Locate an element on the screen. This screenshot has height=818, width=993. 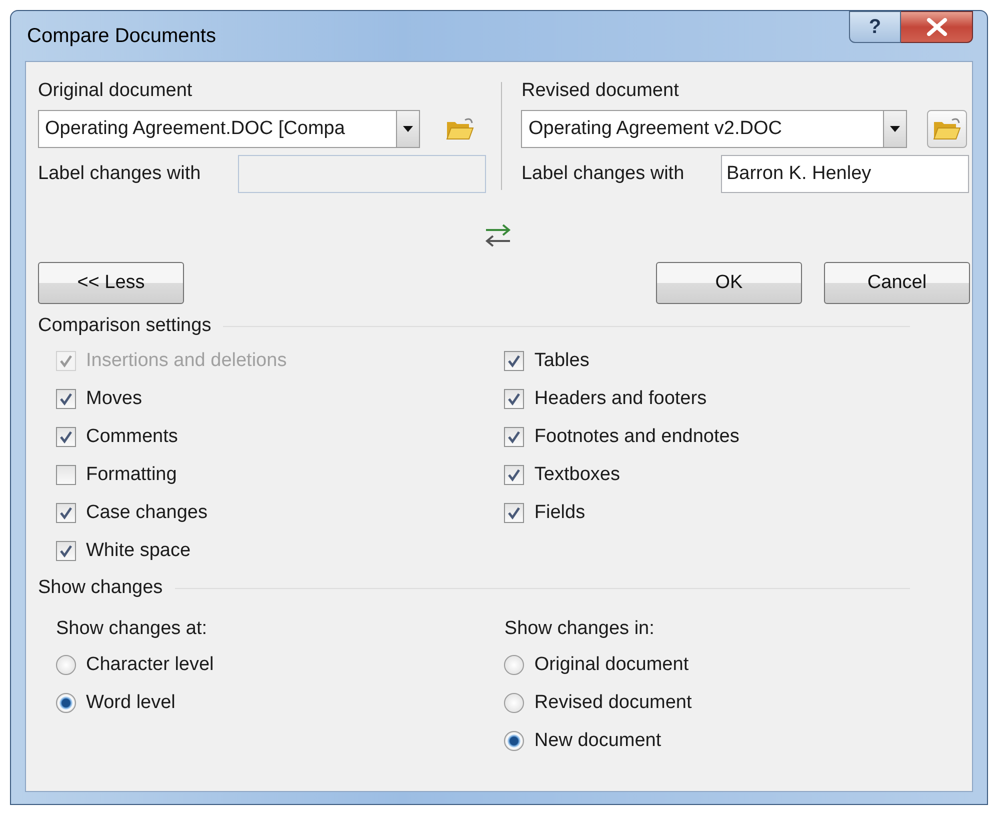
checkbox-label: Insertions and deletions is located at coordinates (186, 361).